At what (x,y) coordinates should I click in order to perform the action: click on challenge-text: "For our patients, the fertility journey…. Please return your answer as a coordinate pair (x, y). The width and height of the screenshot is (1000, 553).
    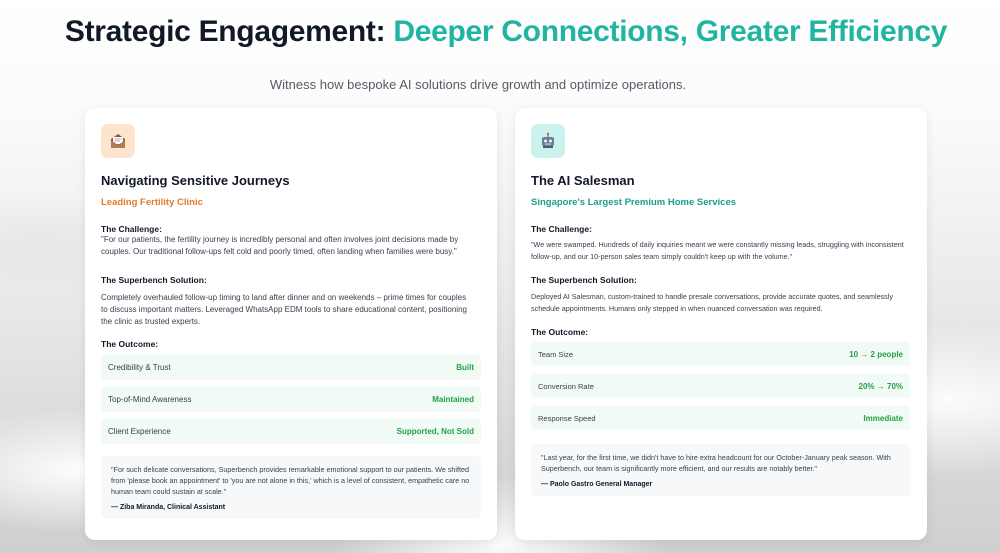
    Looking at the image, I should click on (280, 245).